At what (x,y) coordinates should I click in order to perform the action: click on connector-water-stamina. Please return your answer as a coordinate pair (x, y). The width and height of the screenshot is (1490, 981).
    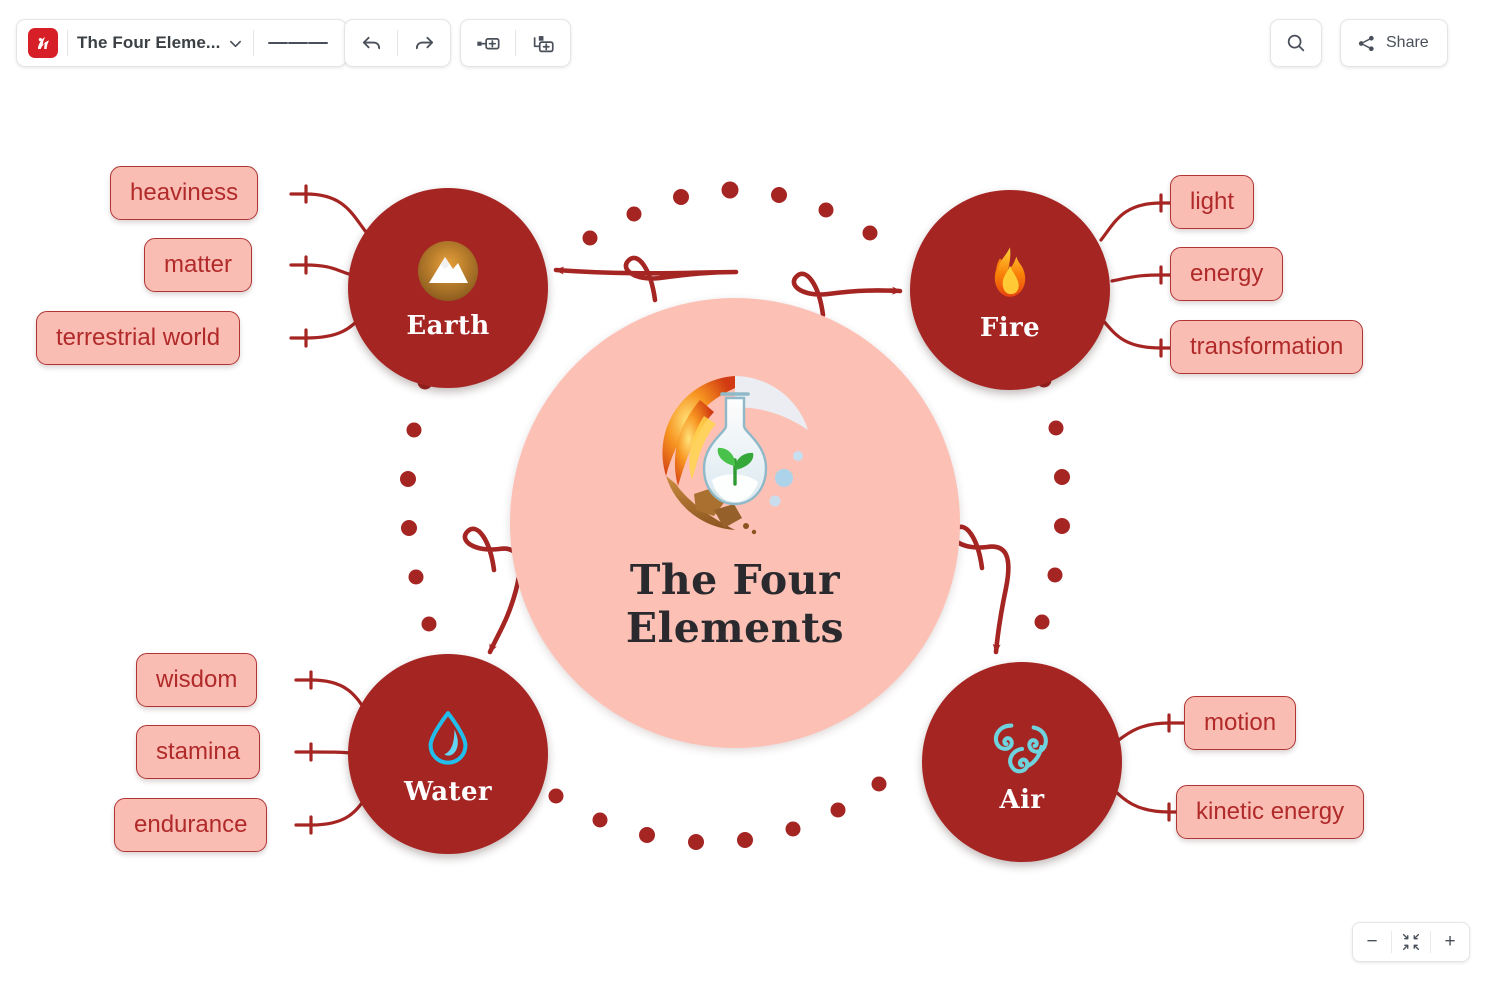
    Looking at the image, I should click on (323, 752).